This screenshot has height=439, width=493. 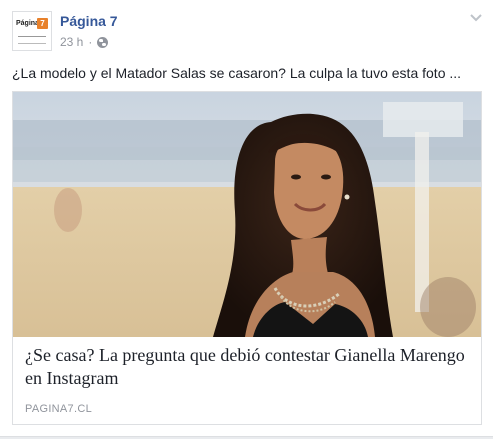 What do you see at coordinates (32, 31) in the screenshot?
I see `page-avatar: Página 7` at bounding box center [32, 31].